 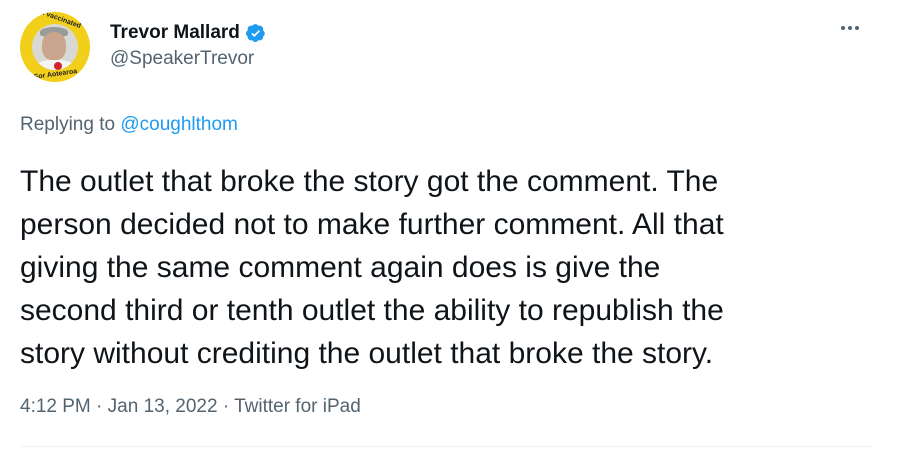 I want to click on tweet-time: 4:12 PM, so click(x=55, y=406).